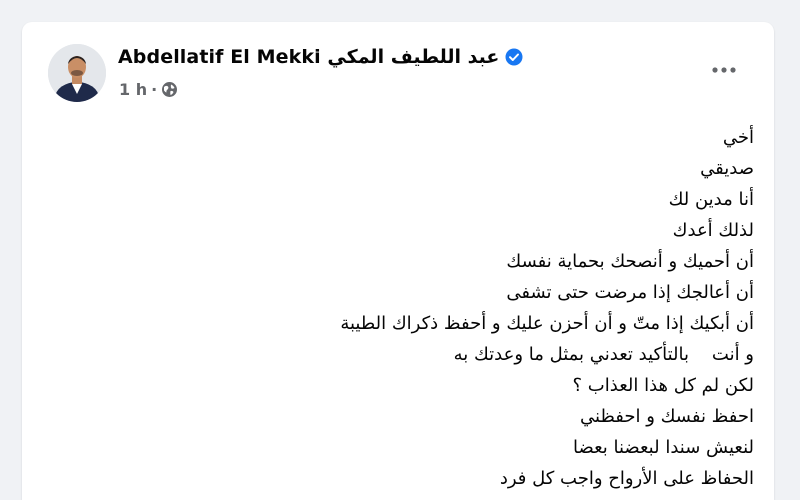  I want to click on post-line: احفظ نفسك و احفظني, so click(667, 416).